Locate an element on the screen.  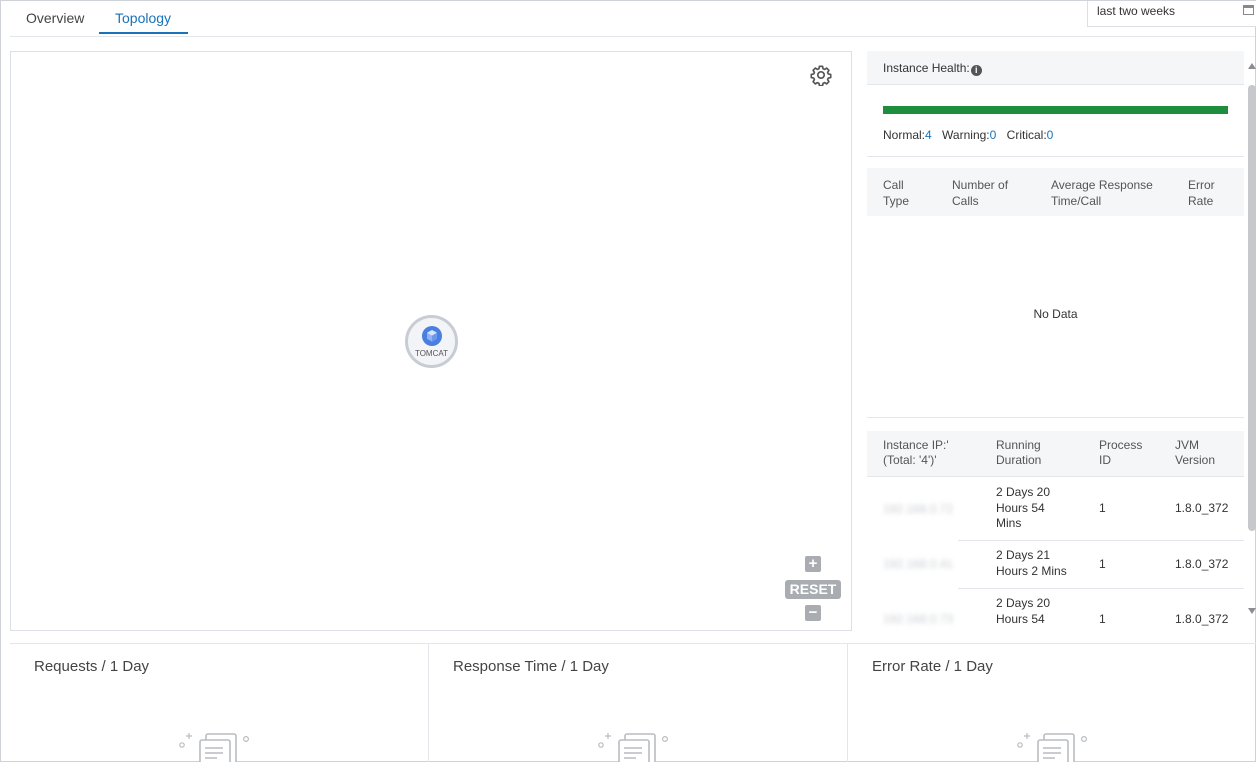
normal-count: 4 is located at coordinates (928, 135).